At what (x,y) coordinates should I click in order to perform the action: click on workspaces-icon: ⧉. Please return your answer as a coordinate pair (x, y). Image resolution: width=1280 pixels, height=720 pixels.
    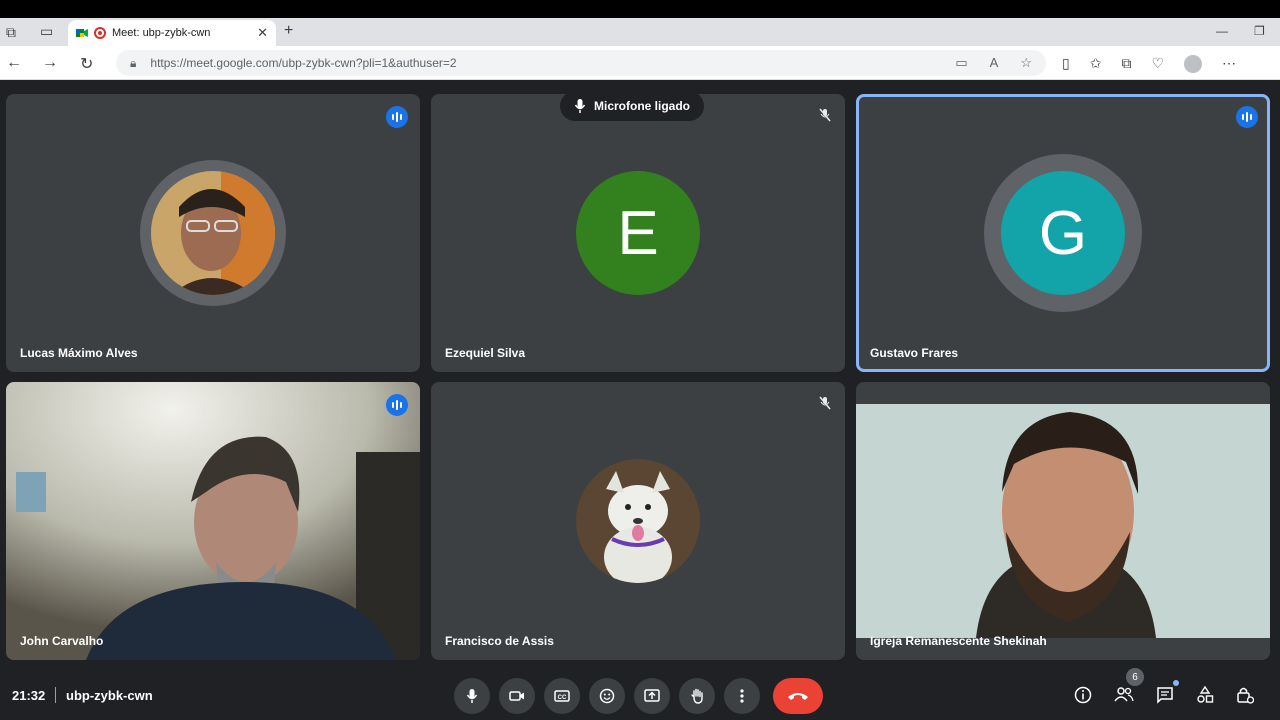
    Looking at the image, I should click on (11, 32).